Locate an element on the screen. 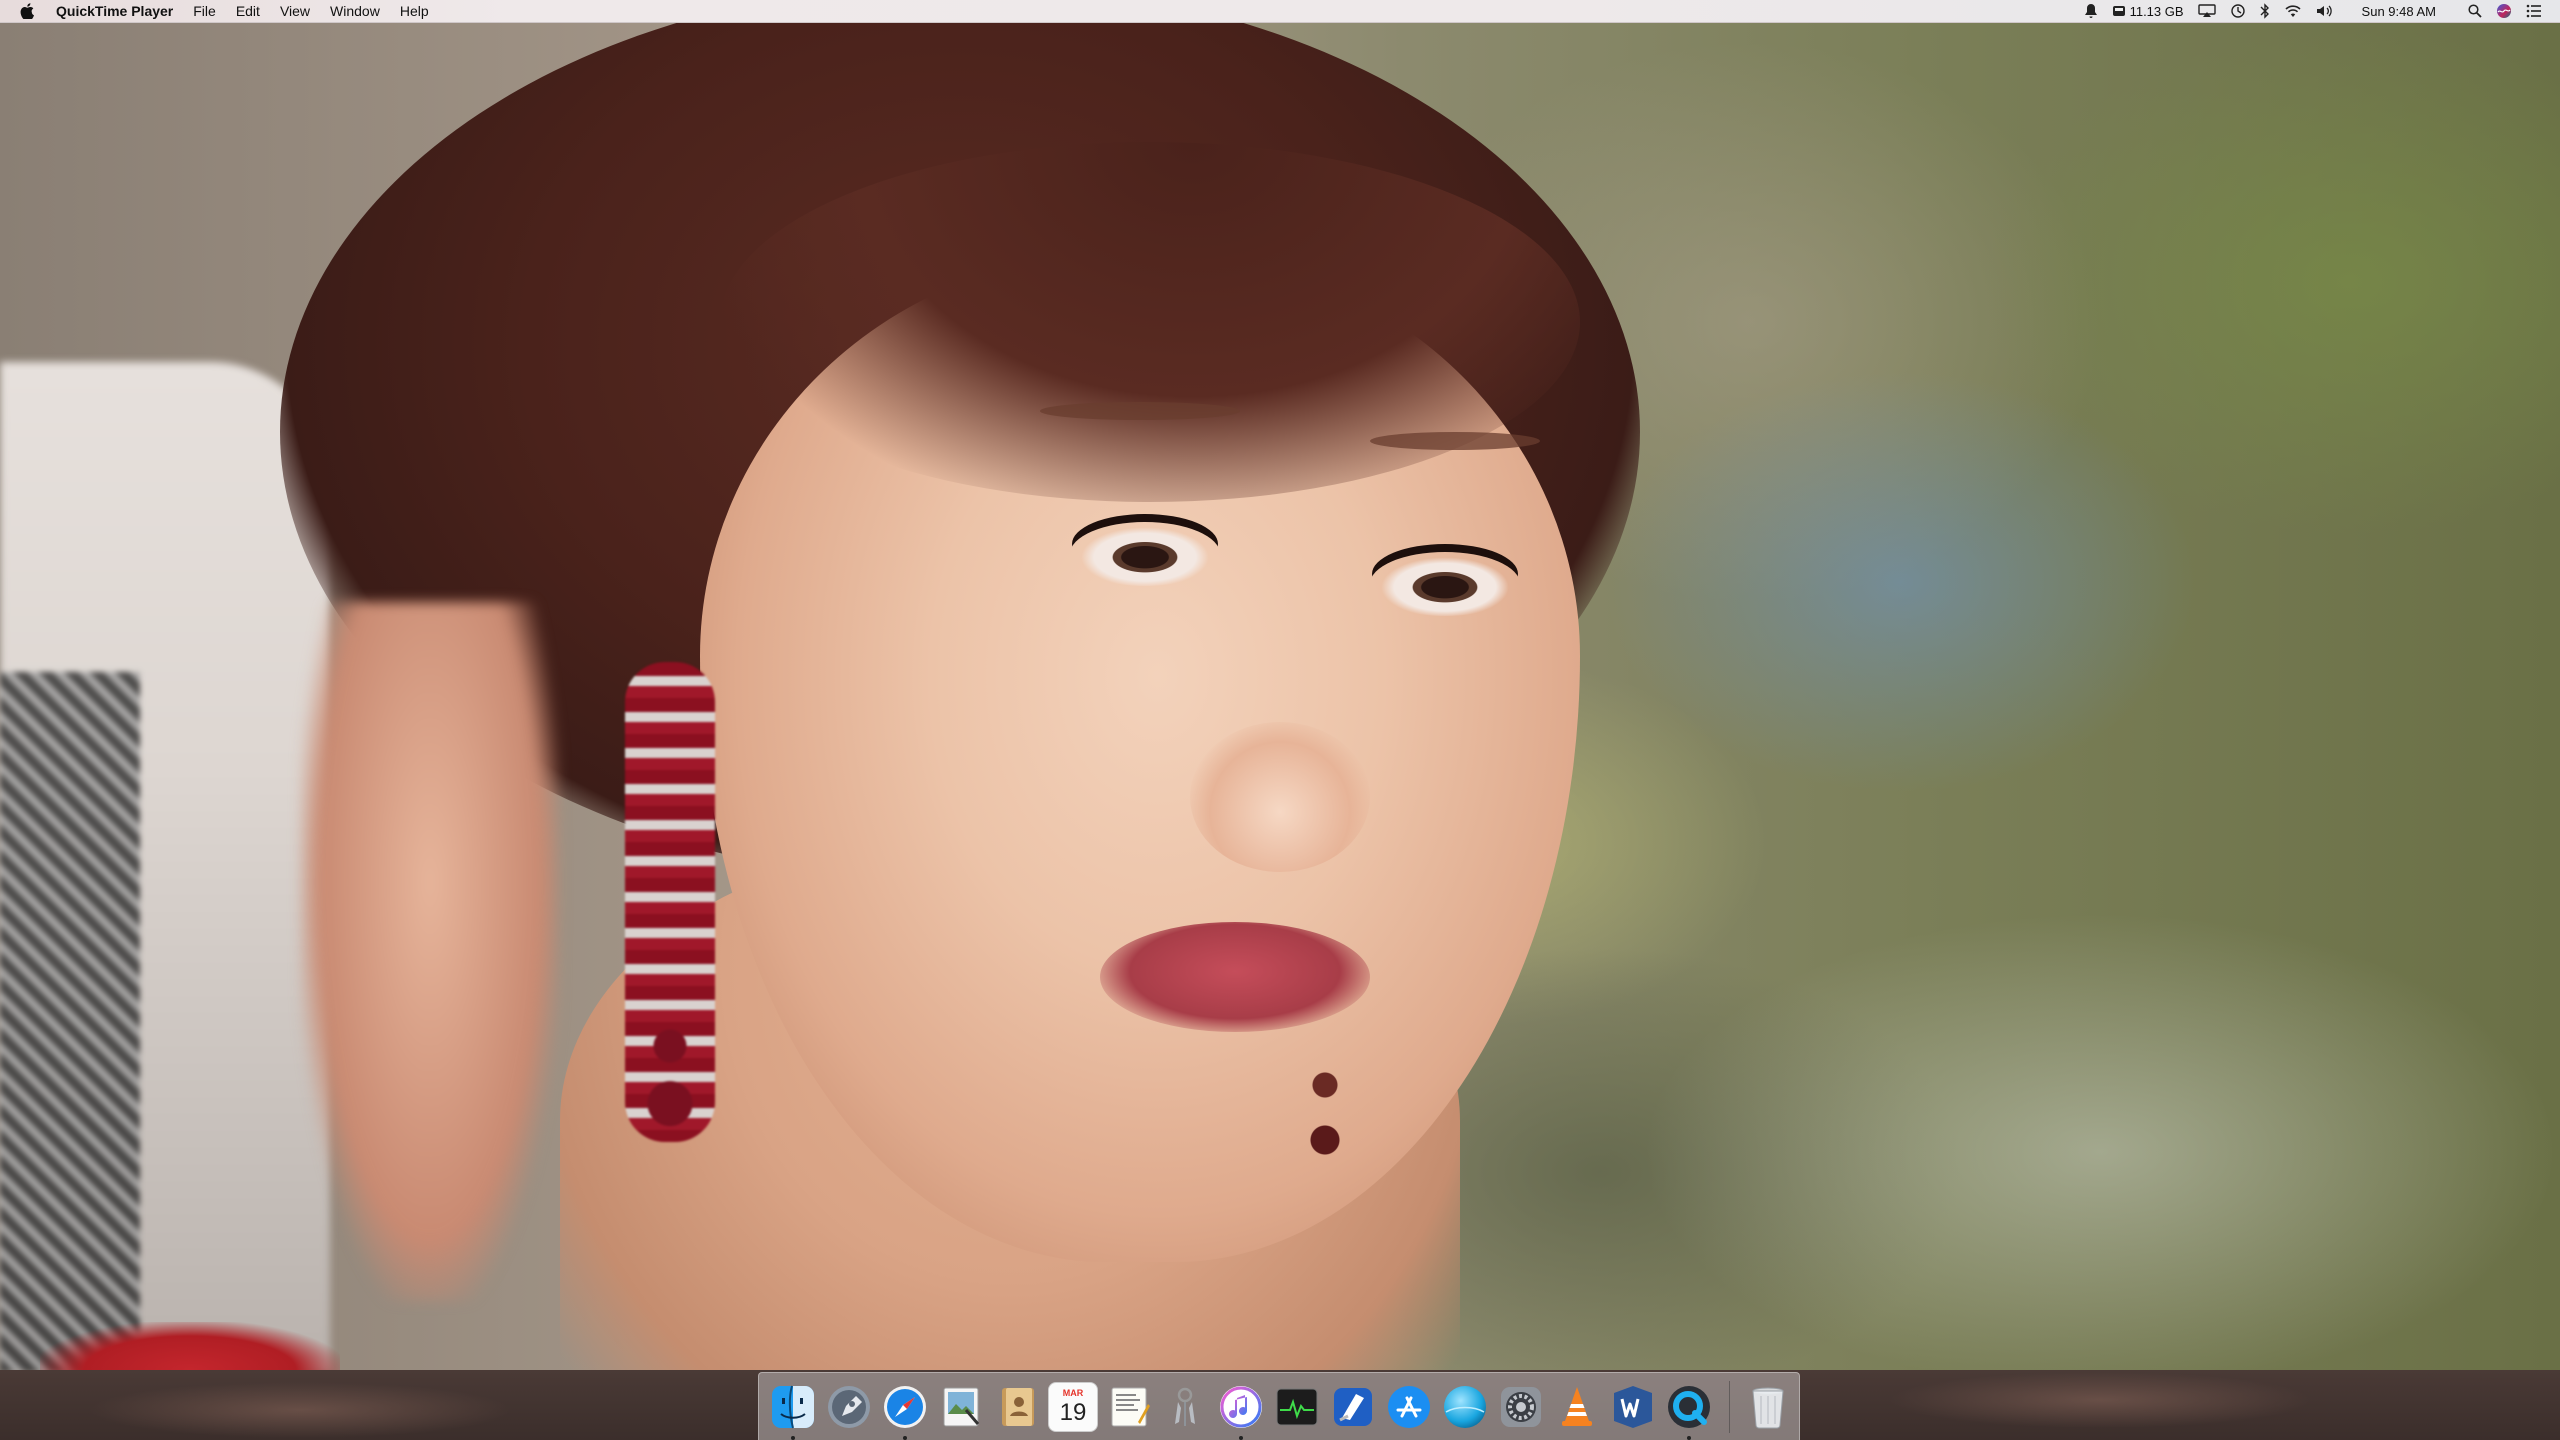 This screenshot has width=2560, height=1440. notification-center-icon is located at coordinates (2534, 11).